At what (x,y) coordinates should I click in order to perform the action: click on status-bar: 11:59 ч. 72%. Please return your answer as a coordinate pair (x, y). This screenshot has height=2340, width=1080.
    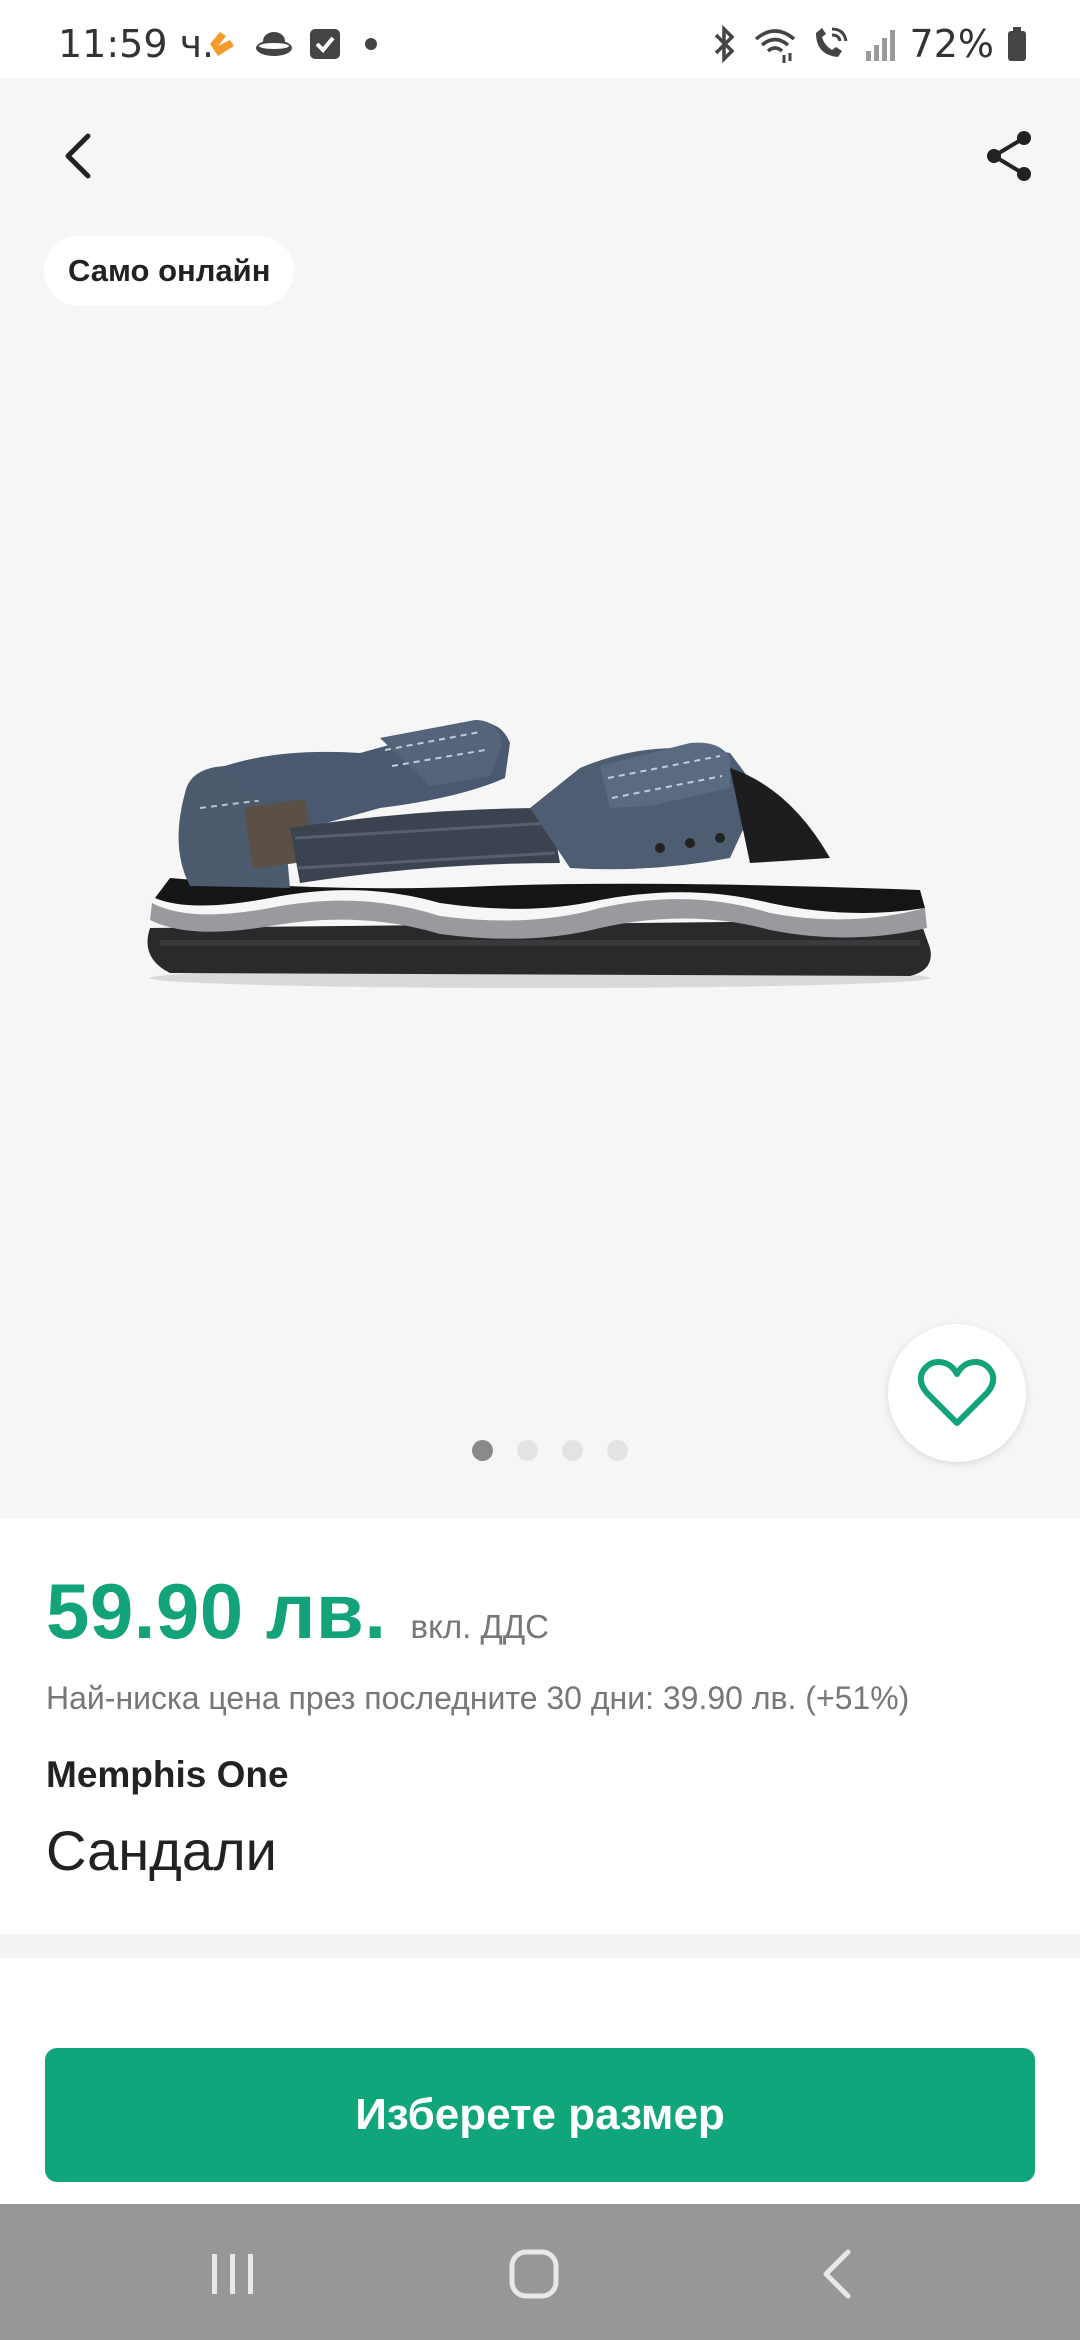
    Looking at the image, I should click on (540, 39).